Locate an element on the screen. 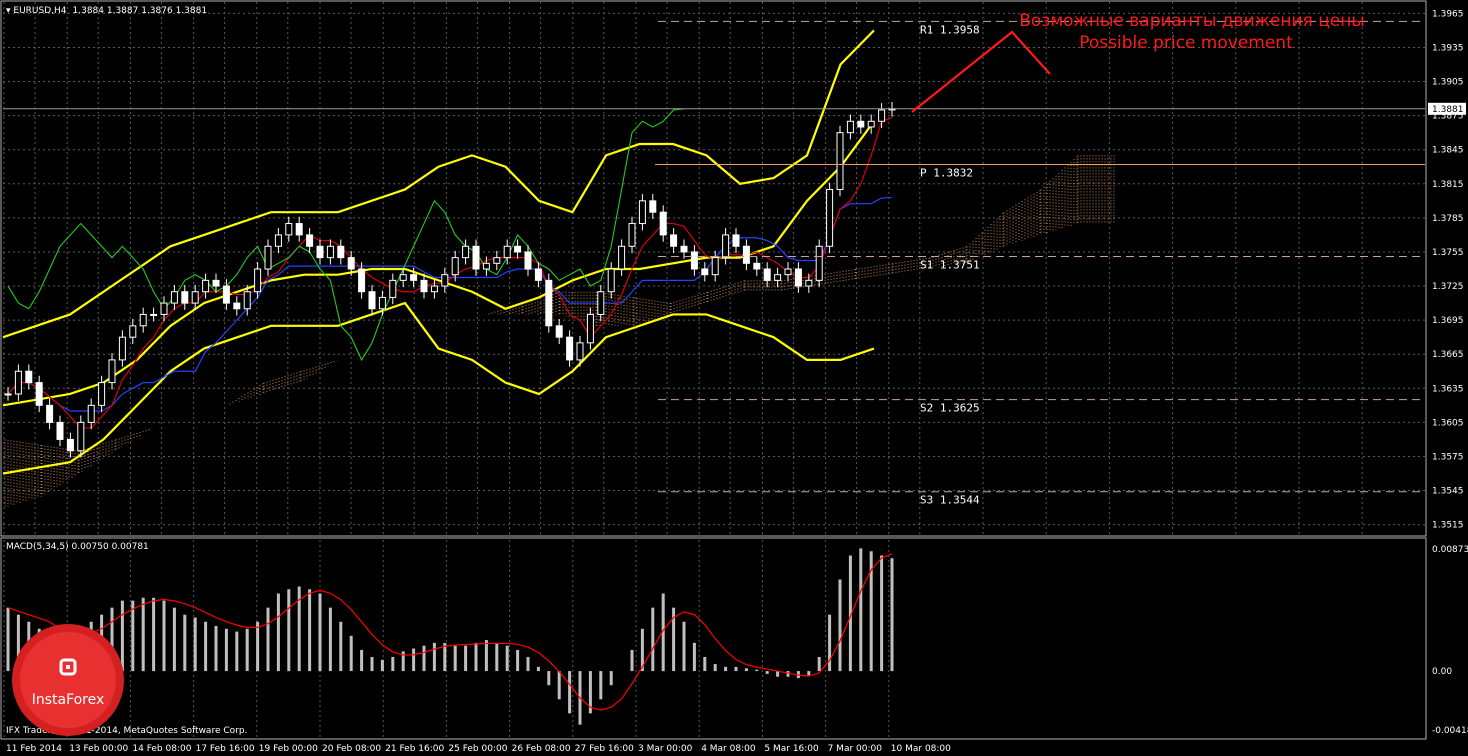 This screenshot has width=1468, height=756. level-label-s1: S1 1.3751 is located at coordinates (950, 265).